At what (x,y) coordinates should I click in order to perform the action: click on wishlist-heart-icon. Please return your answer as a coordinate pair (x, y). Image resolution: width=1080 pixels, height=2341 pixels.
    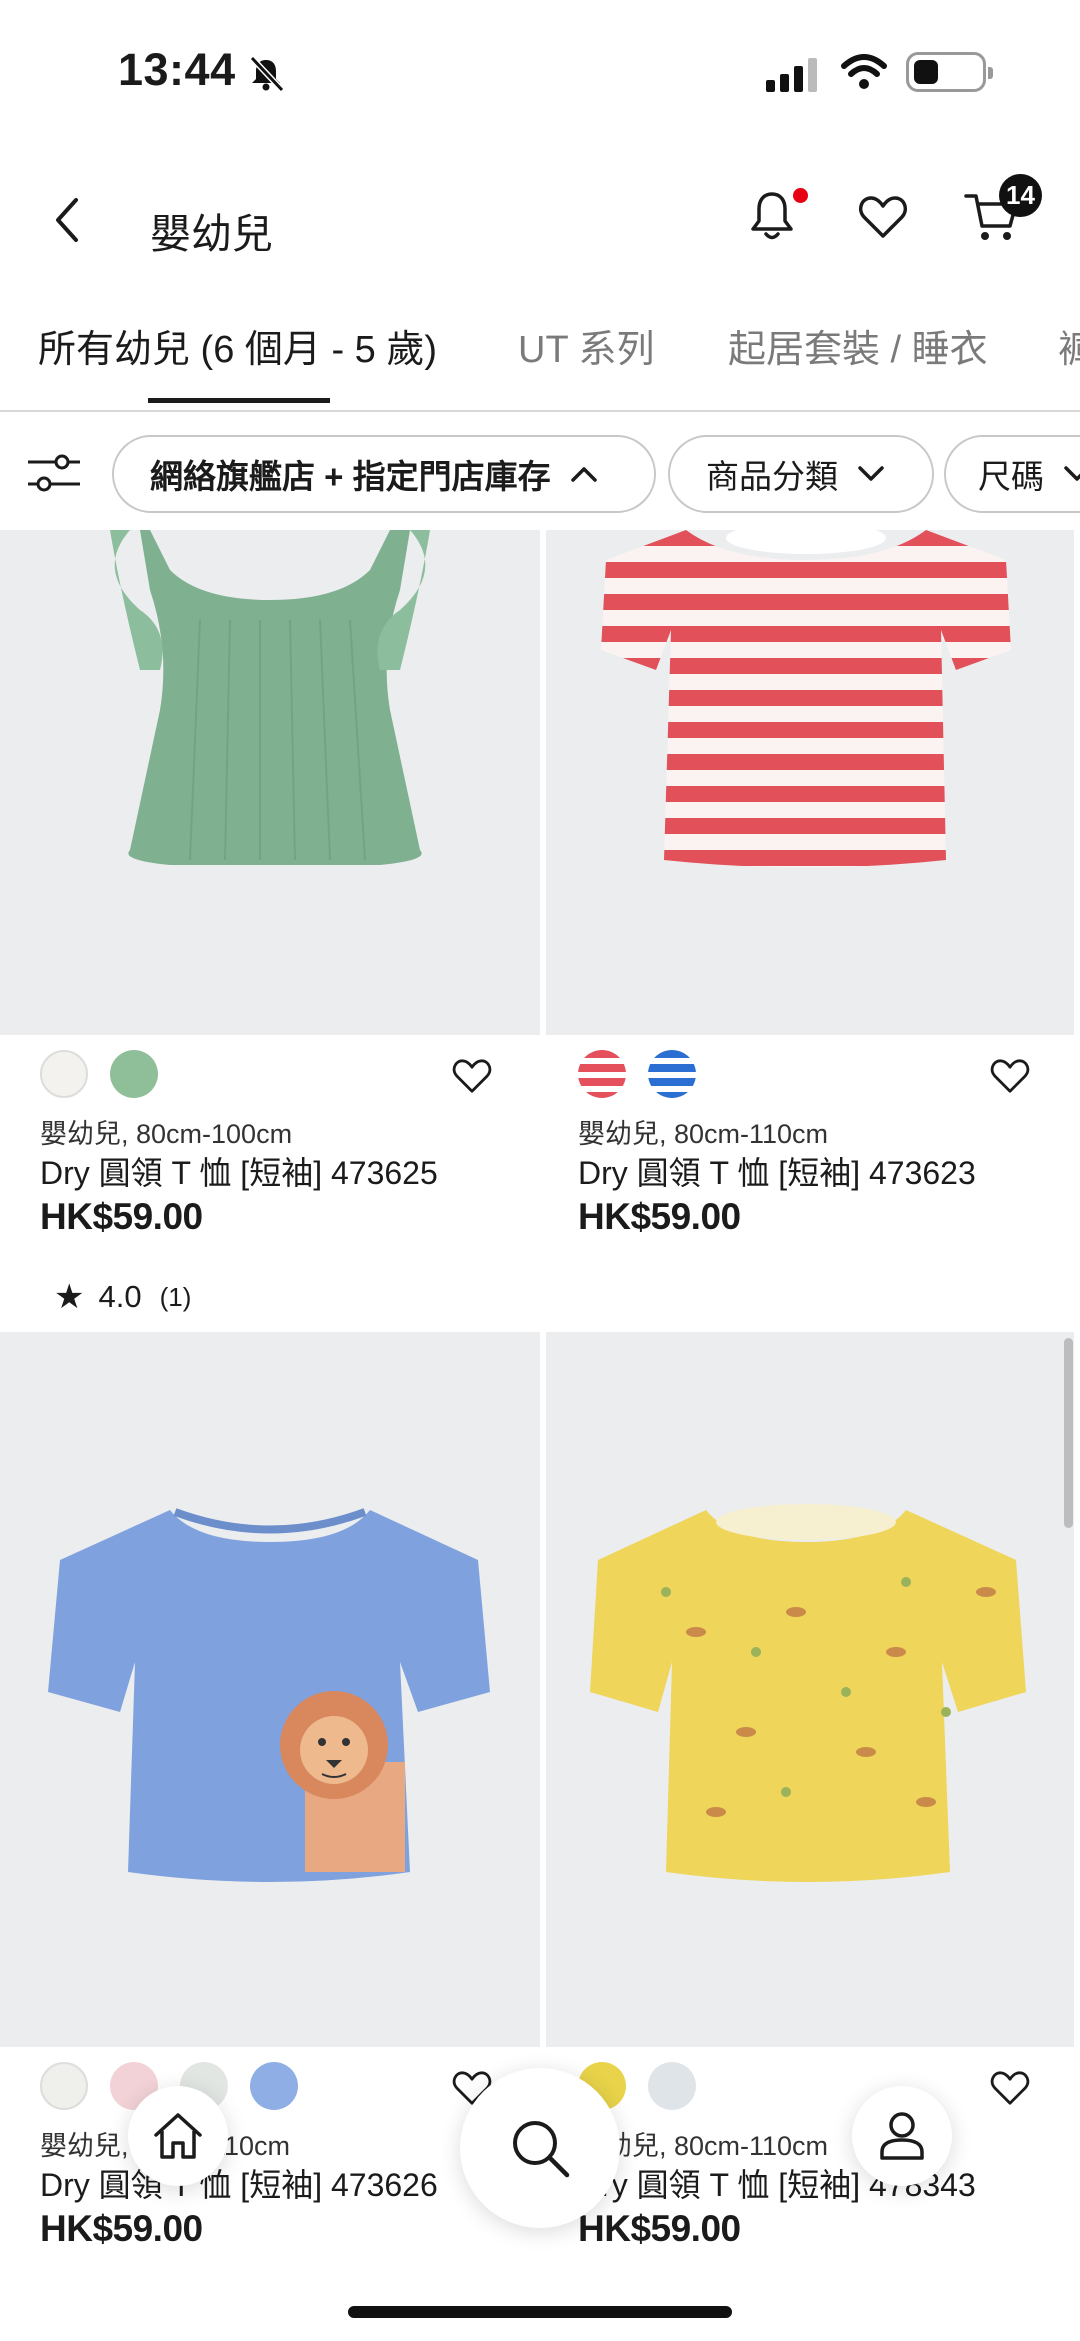
    Looking at the image, I should click on (883, 217).